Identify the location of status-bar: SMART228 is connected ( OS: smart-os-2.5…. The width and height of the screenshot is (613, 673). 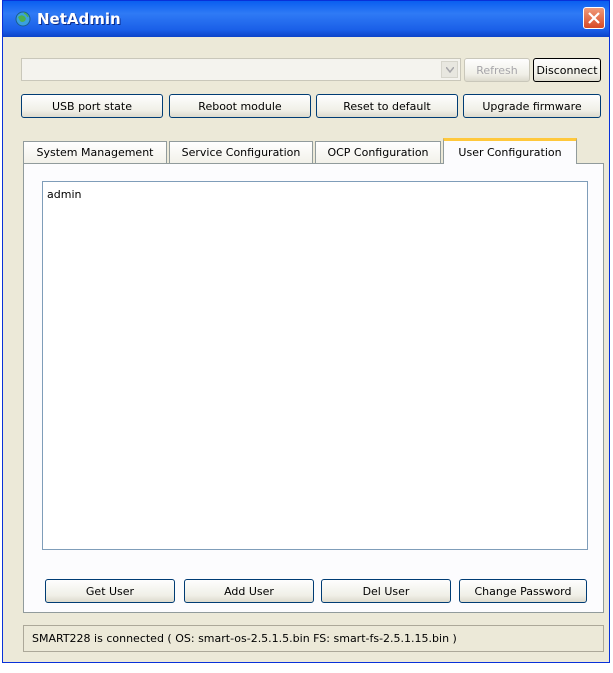
(313, 638).